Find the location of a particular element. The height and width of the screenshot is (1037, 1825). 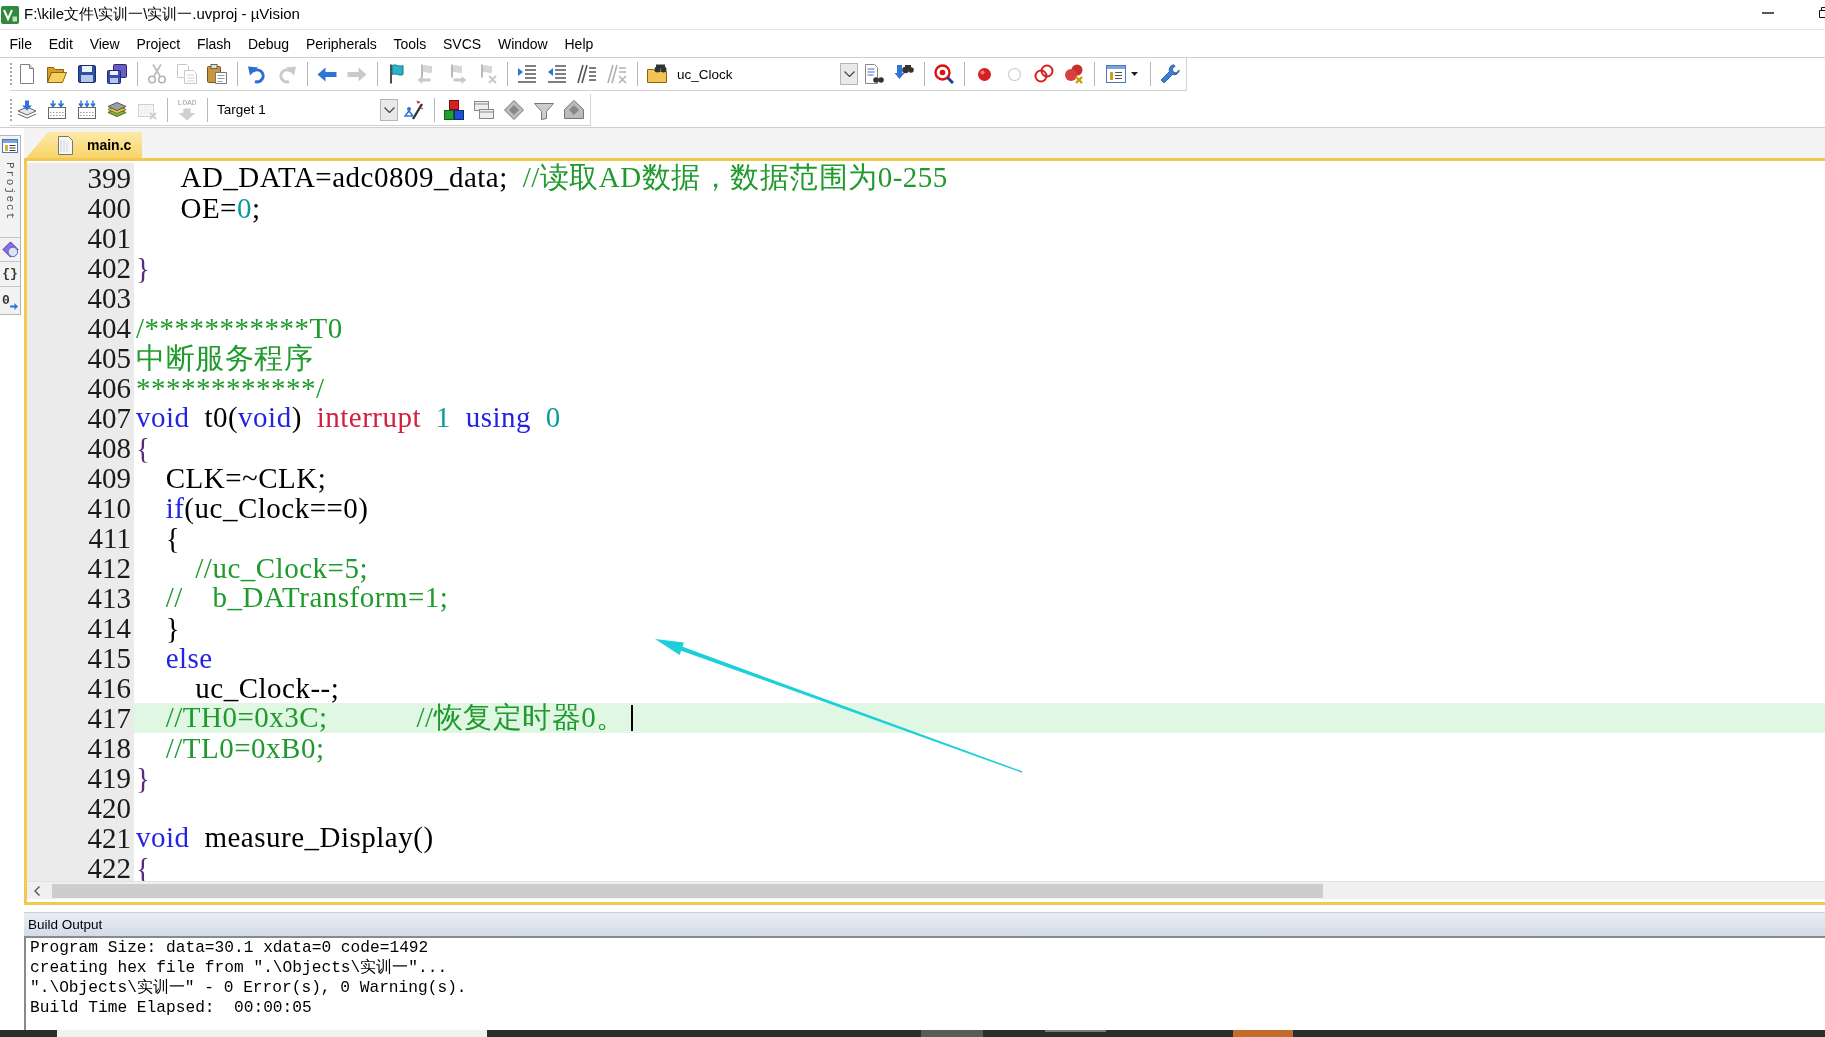

line-number: 400 is located at coordinates (80, 208).